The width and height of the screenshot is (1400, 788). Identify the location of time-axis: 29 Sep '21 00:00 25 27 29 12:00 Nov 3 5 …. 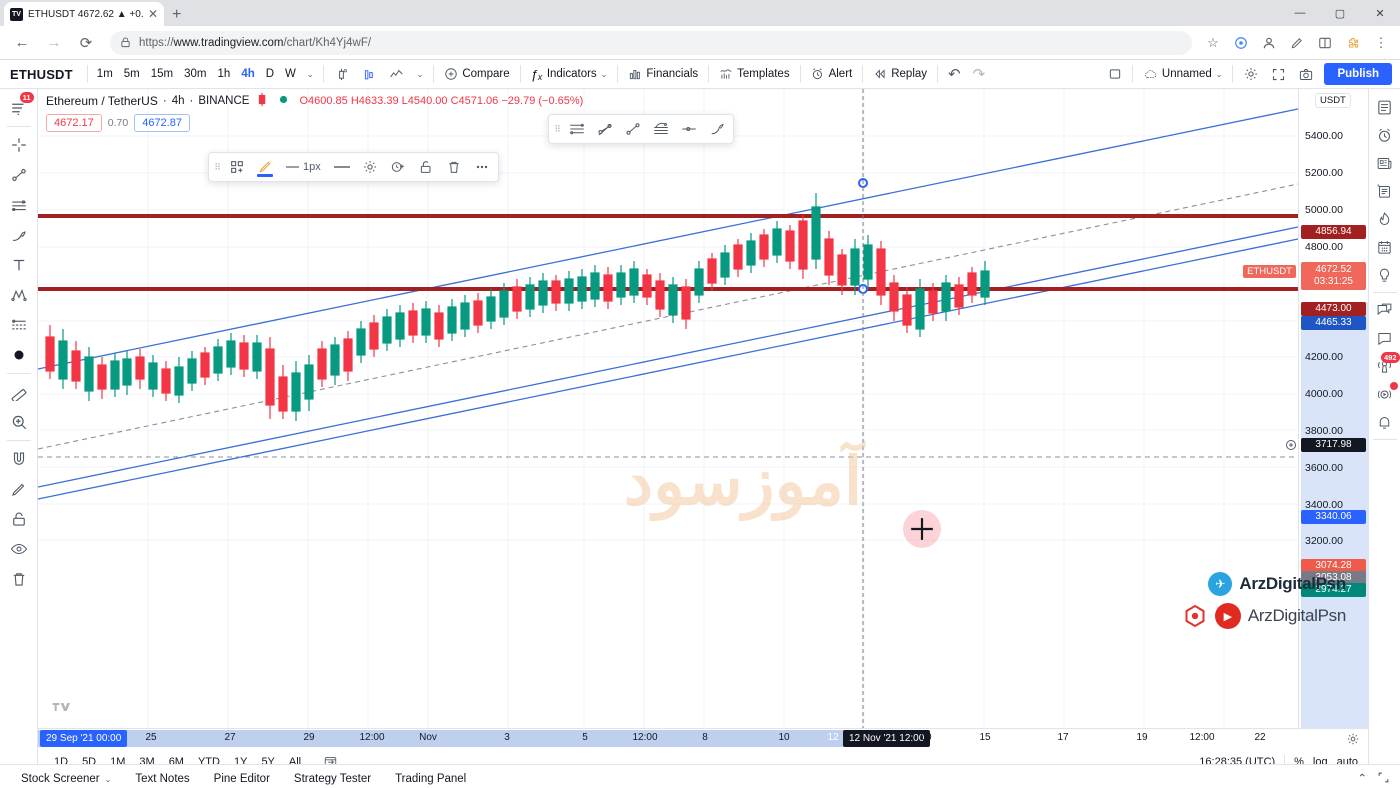
(703, 746).